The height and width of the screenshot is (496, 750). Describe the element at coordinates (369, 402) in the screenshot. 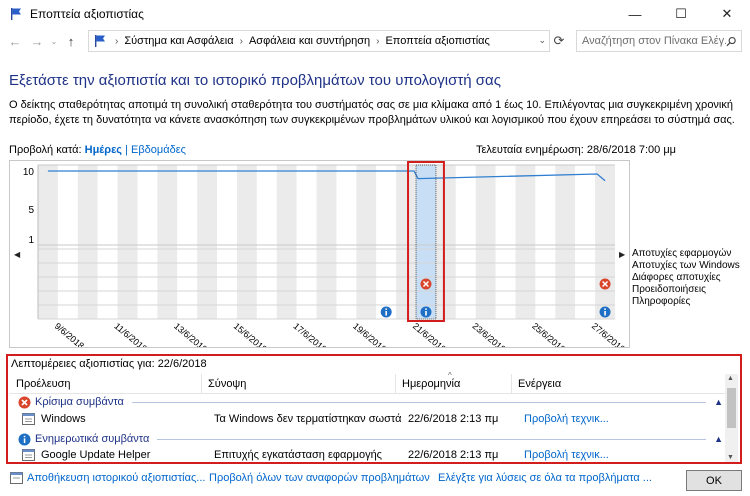

I see `group-critical: Κρίσιμα συμβάντα ▲` at that location.